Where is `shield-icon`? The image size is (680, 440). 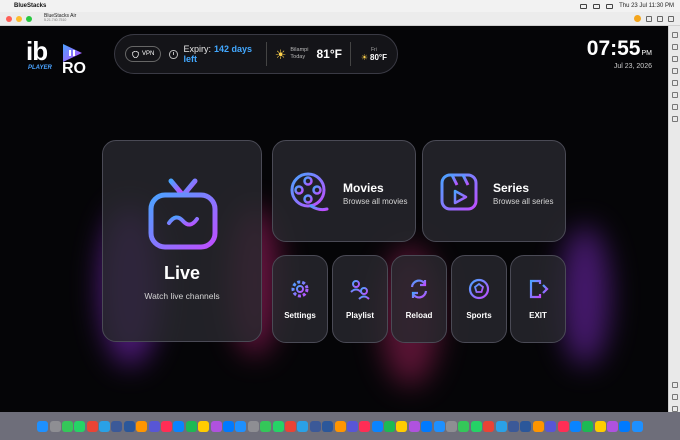 shield-icon is located at coordinates (135, 54).